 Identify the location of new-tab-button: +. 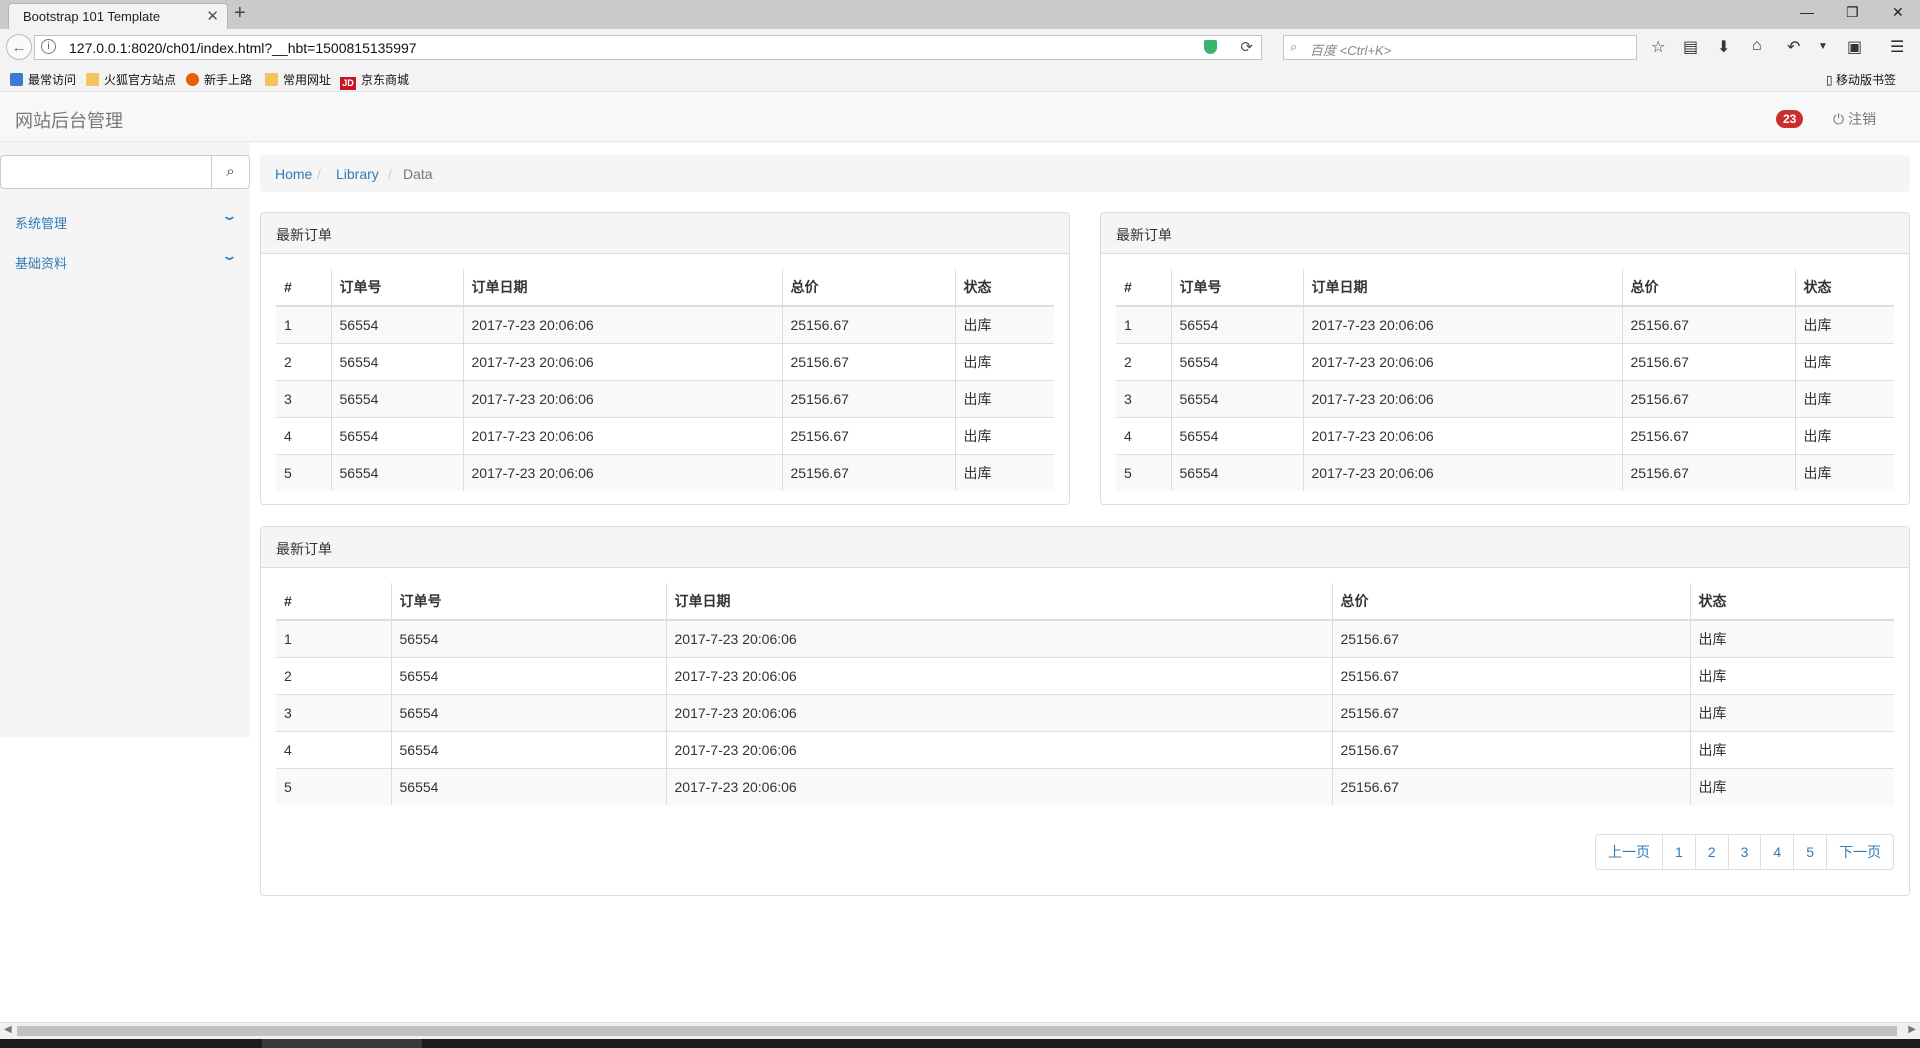
(240, 13).